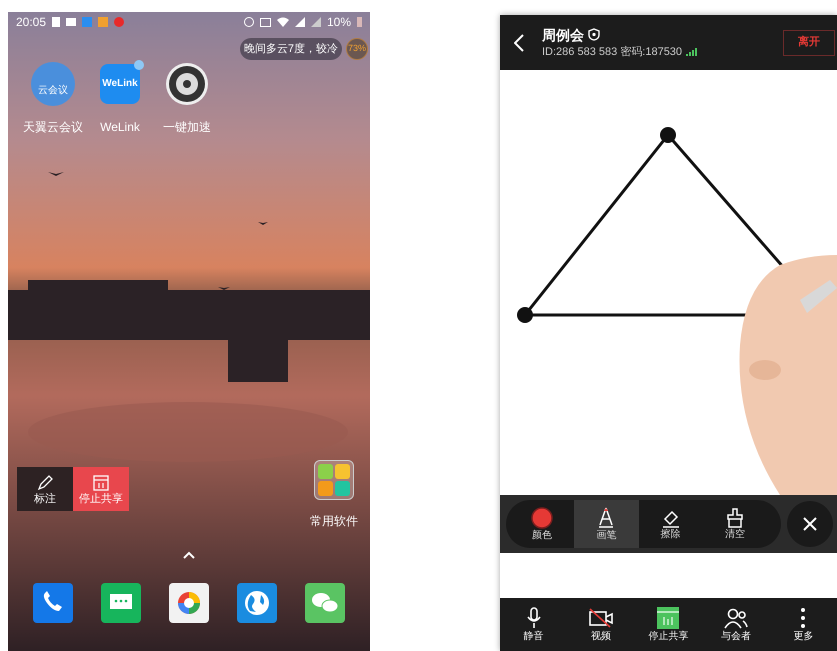 The height and width of the screenshot is (651, 837). Describe the element at coordinates (534, 618) in the screenshot. I see `microphone-icon` at that location.